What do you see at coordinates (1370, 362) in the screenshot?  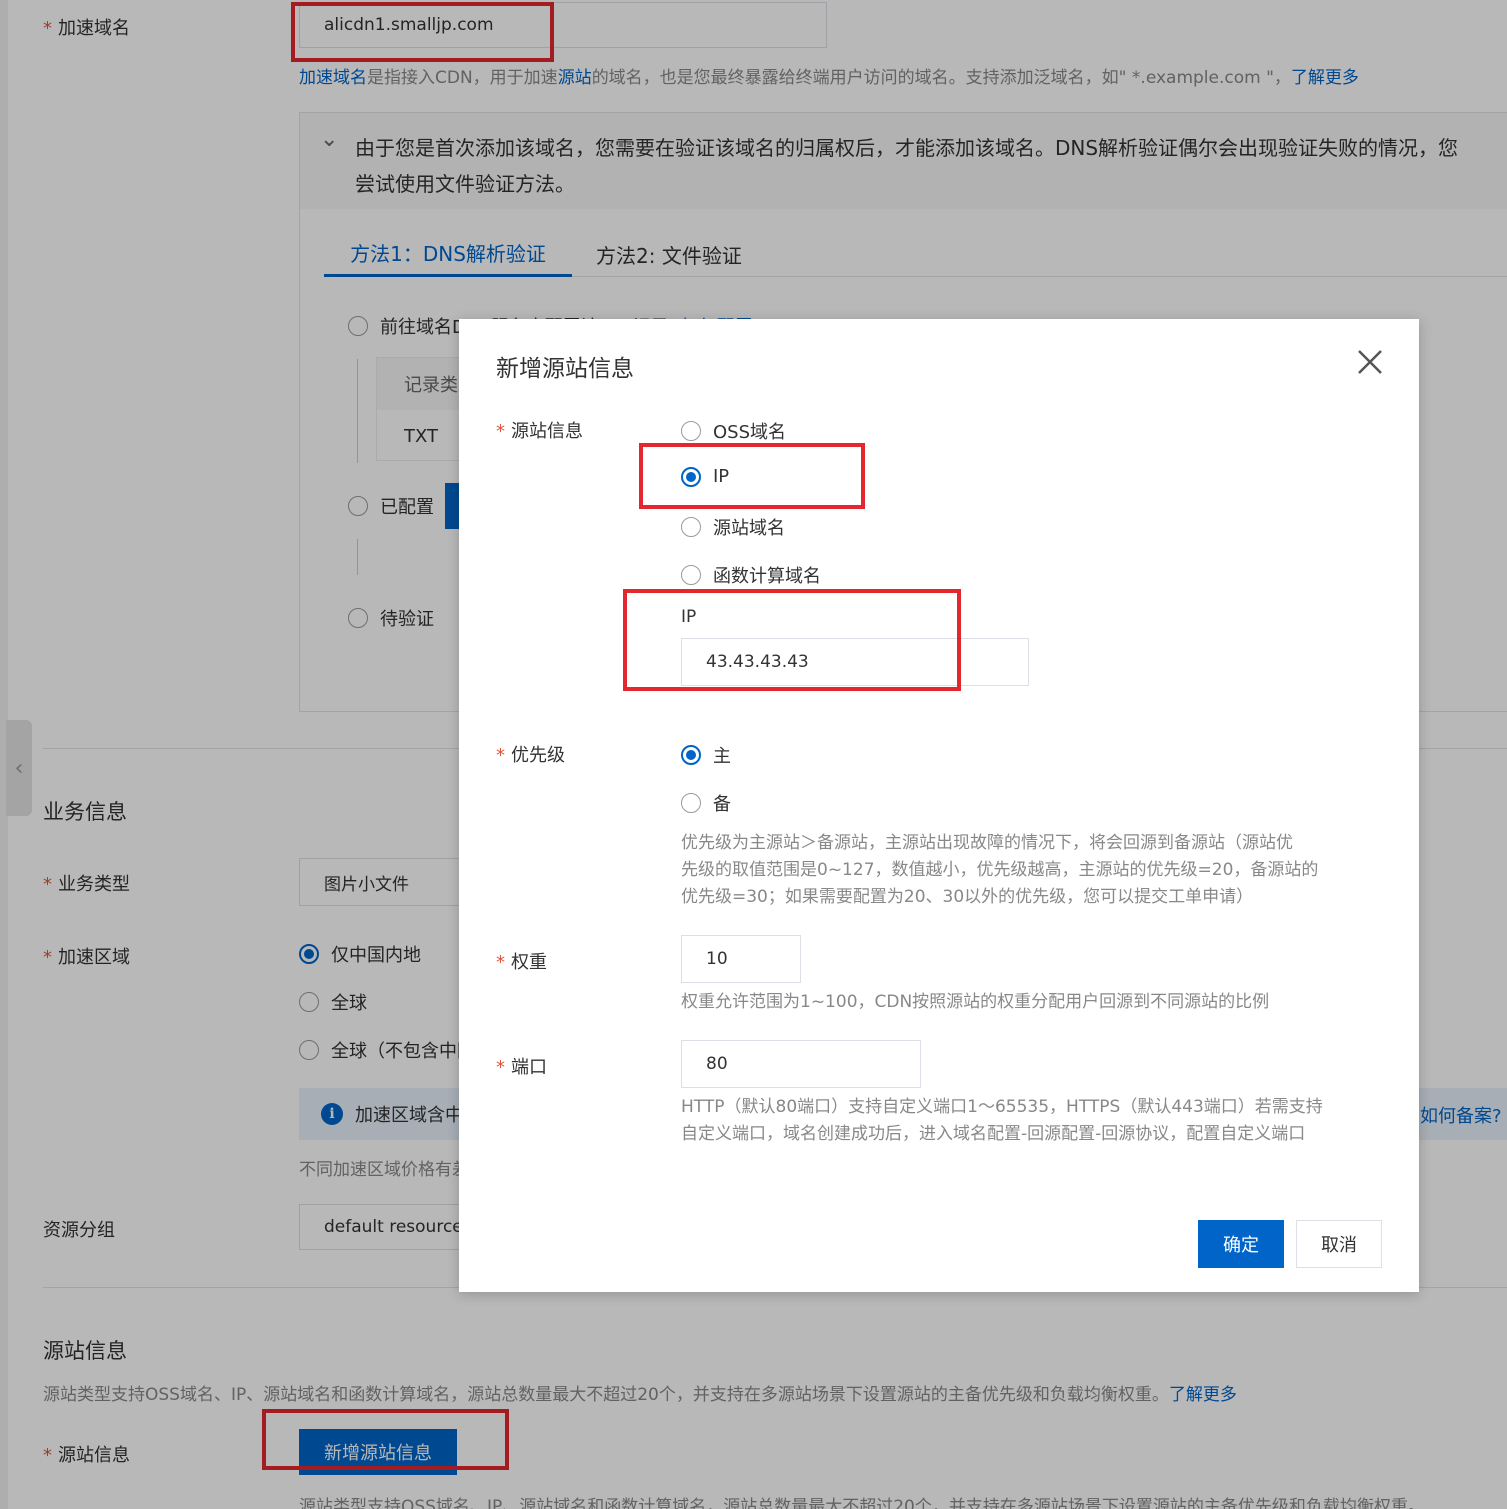 I see `close-icon` at bounding box center [1370, 362].